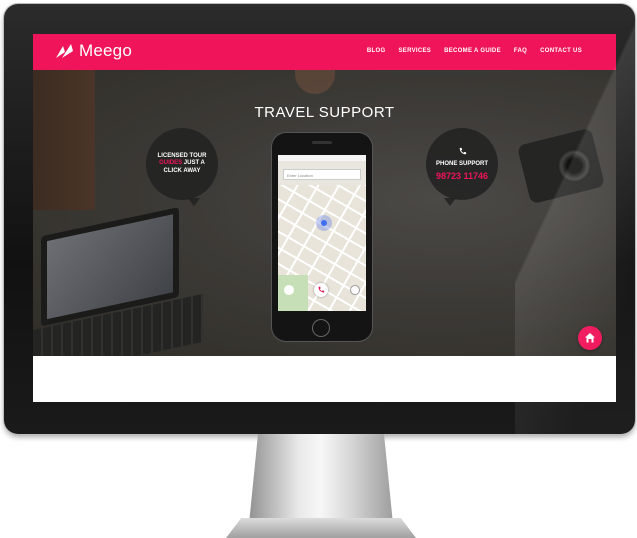 The image size is (637, 538). Describe the element at coordinates (561, 51) in the screenshot. I see `nav-link-contact-us: CONTACT US` at that location.